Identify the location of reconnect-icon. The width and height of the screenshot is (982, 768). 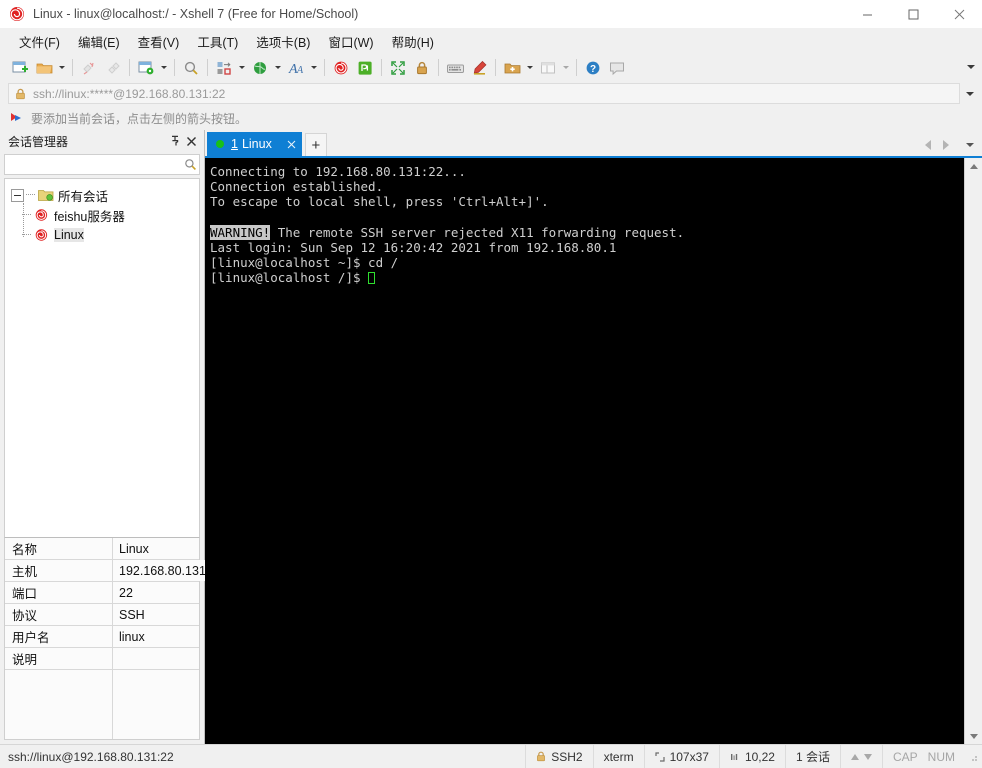
(113, 68).